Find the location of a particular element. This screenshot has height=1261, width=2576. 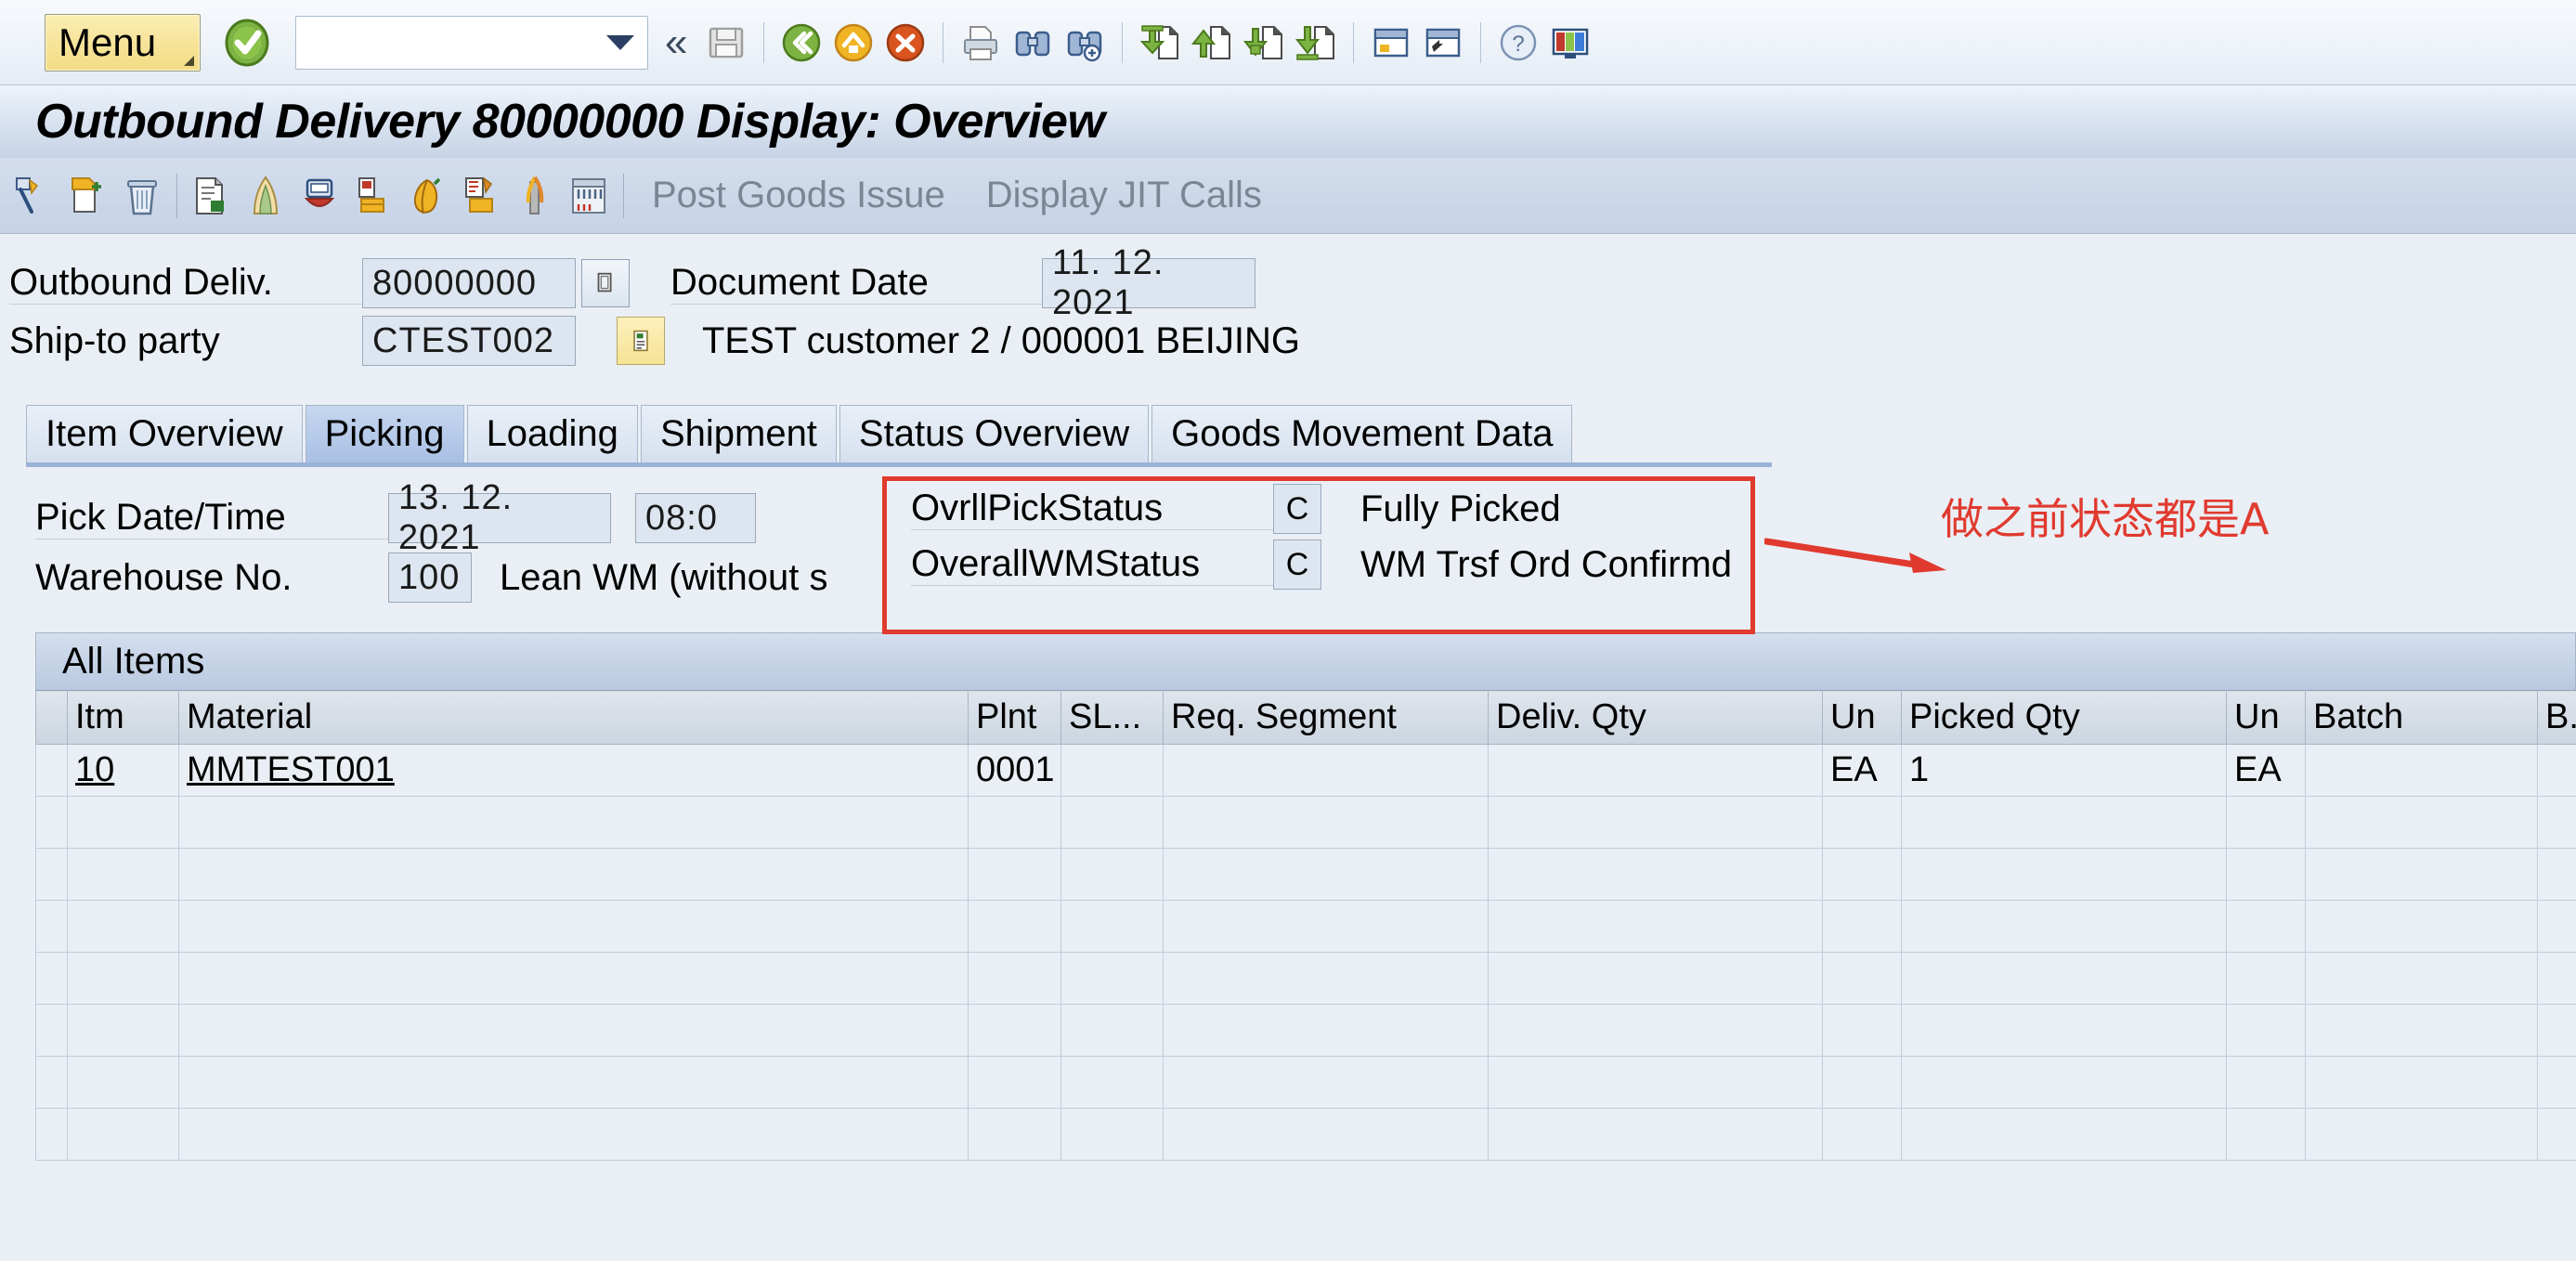

table-row: 10 MMTEST001 0001 EA 1 EA C is located at coordinates (1305, 770).